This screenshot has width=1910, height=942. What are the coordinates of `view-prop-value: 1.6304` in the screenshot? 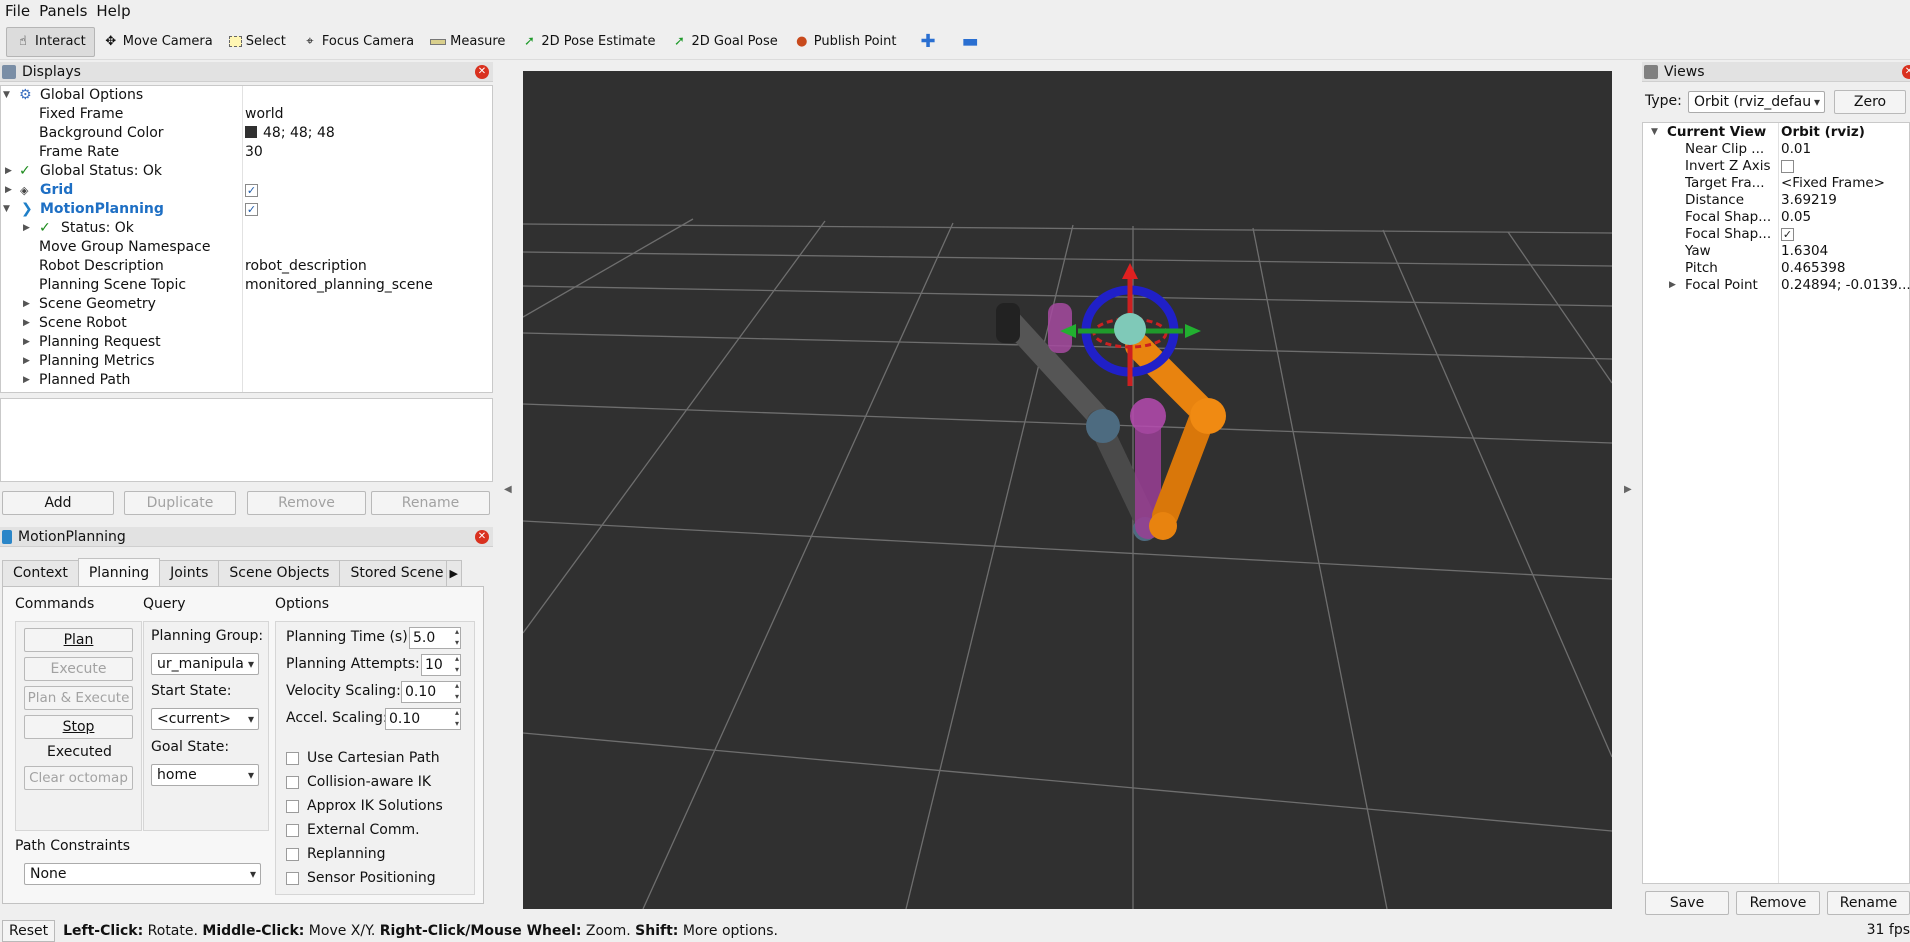 It's located at (1845, 251).